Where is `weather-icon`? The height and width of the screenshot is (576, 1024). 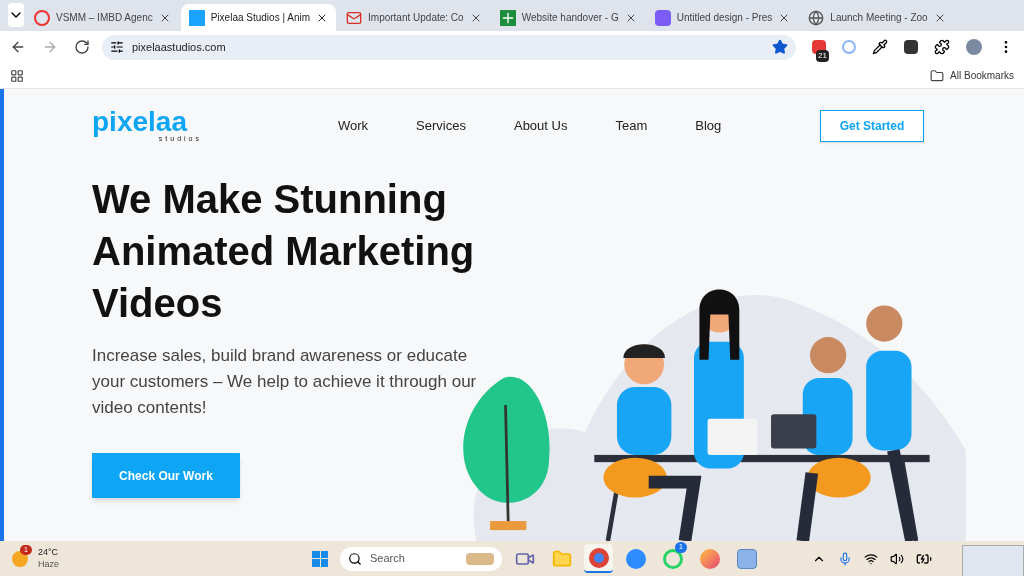 weather-icon is located at coordinates (20, 558).